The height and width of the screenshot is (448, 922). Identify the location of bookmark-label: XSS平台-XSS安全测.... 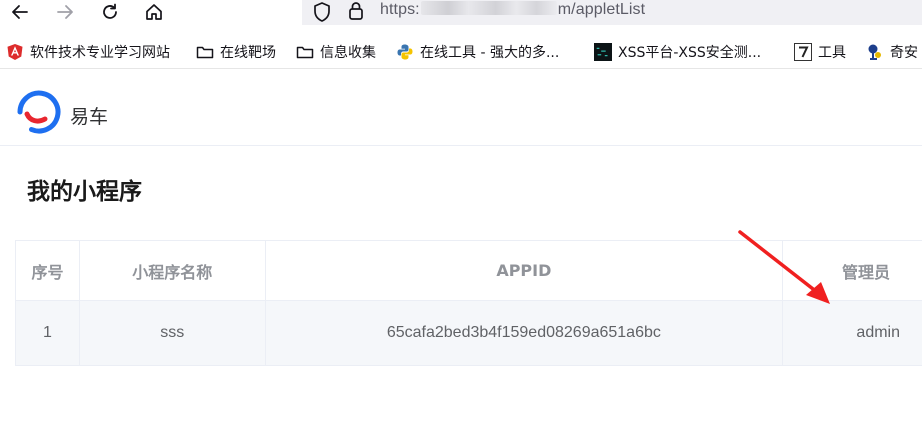
(690, 53).